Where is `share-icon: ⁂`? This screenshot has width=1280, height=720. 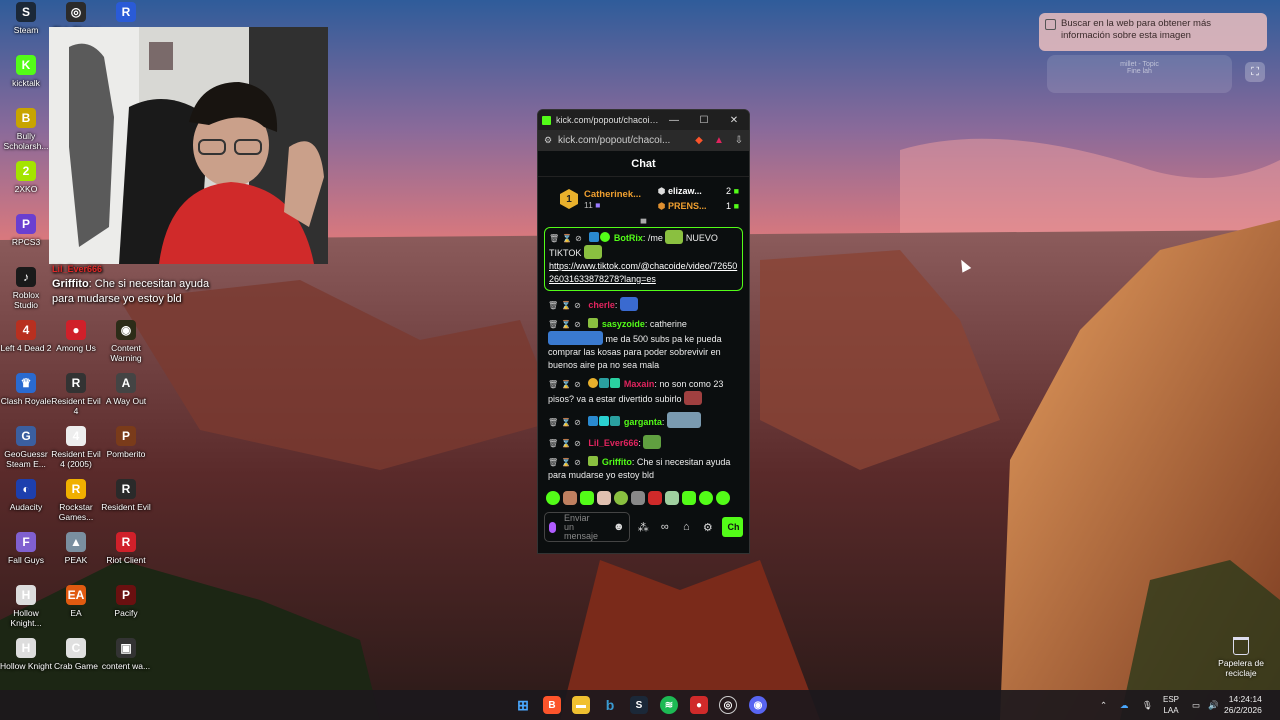 share-icon: ⁂ is located at coordinates (644, 527).